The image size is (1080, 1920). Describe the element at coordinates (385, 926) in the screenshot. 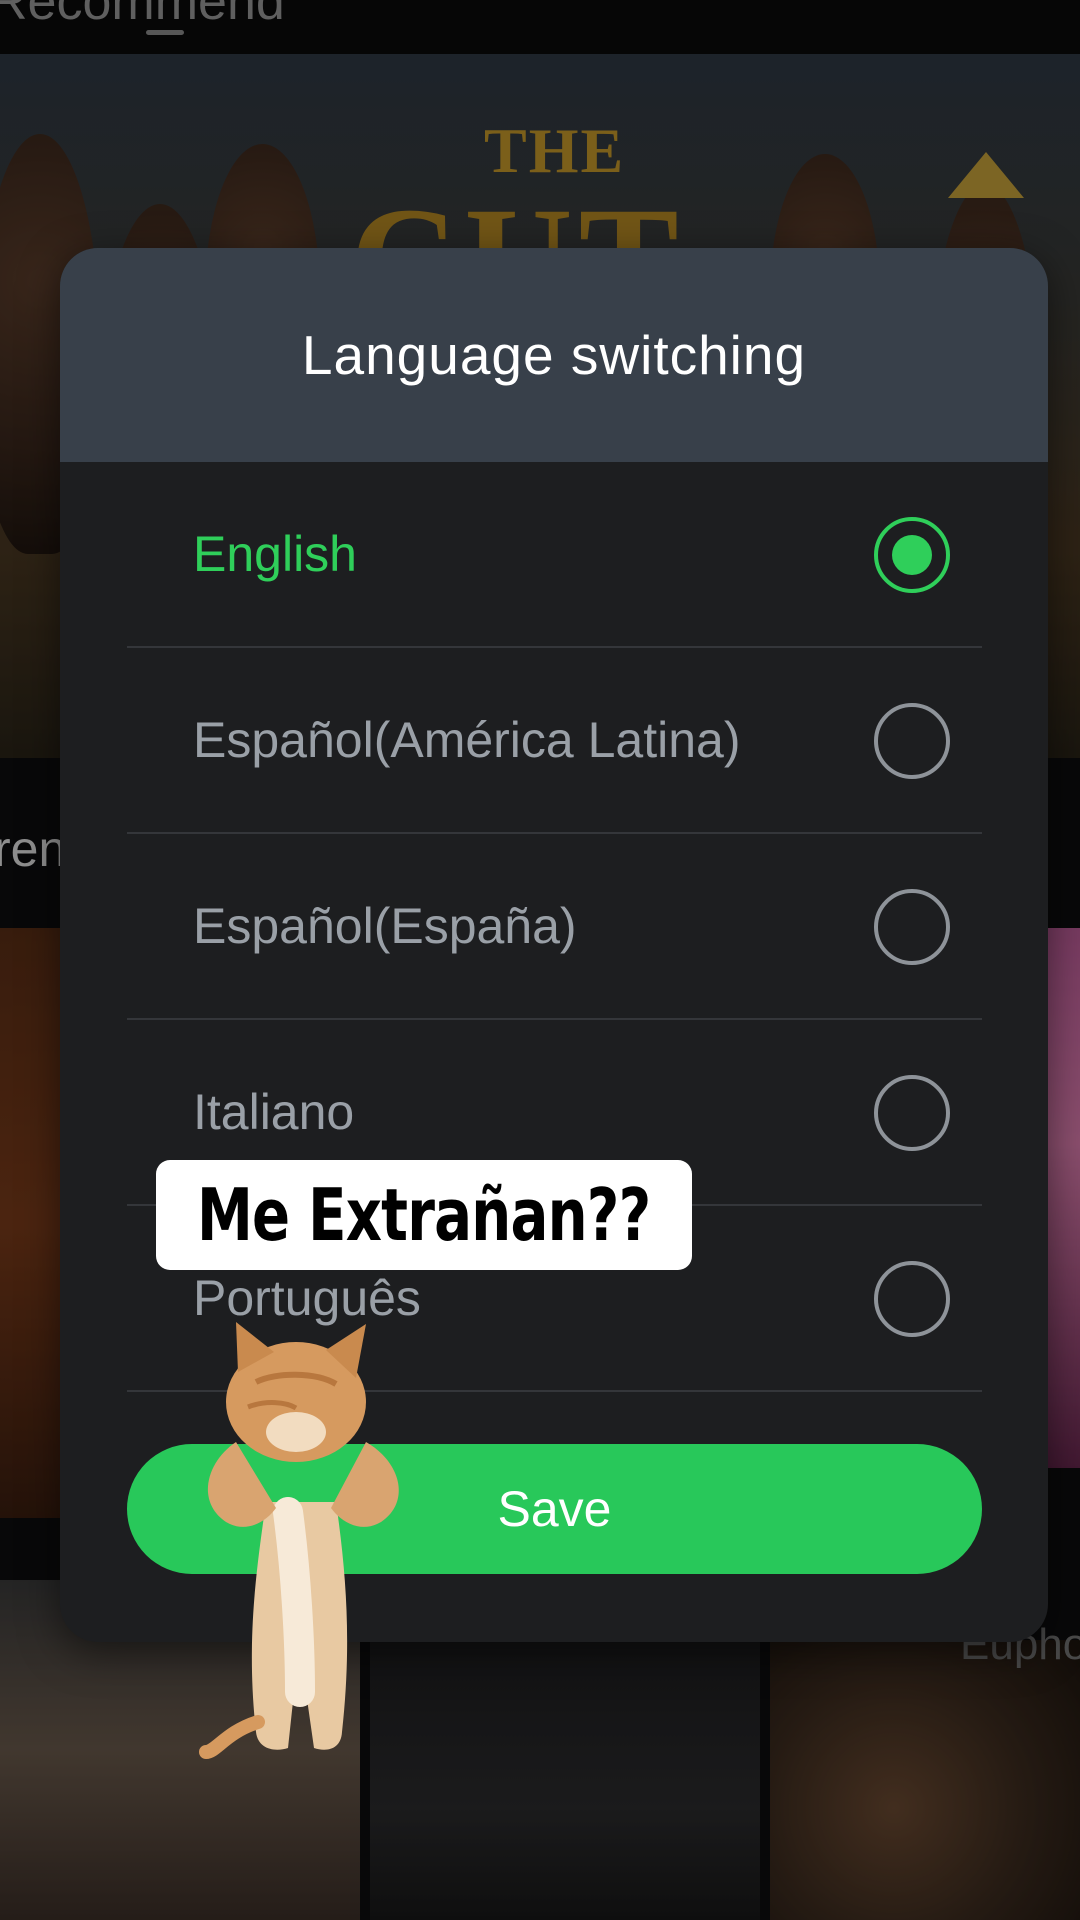

I see `language-label: Español(España)` at that location.